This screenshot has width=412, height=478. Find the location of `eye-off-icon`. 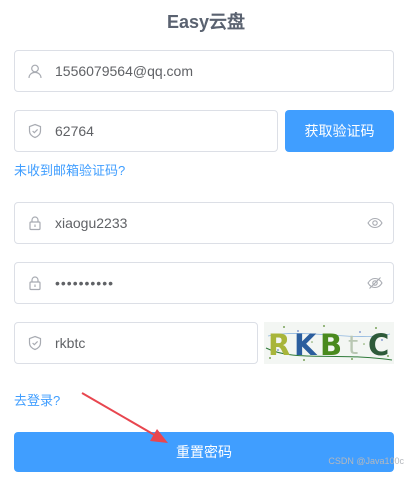

eye-off-icon is located at coordinates (375, 283).